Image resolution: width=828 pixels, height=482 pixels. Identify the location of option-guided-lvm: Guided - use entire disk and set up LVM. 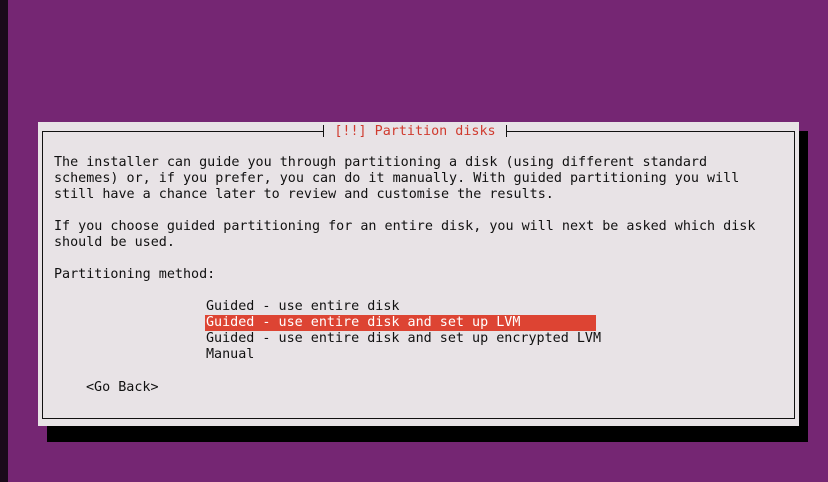
(400, 323).